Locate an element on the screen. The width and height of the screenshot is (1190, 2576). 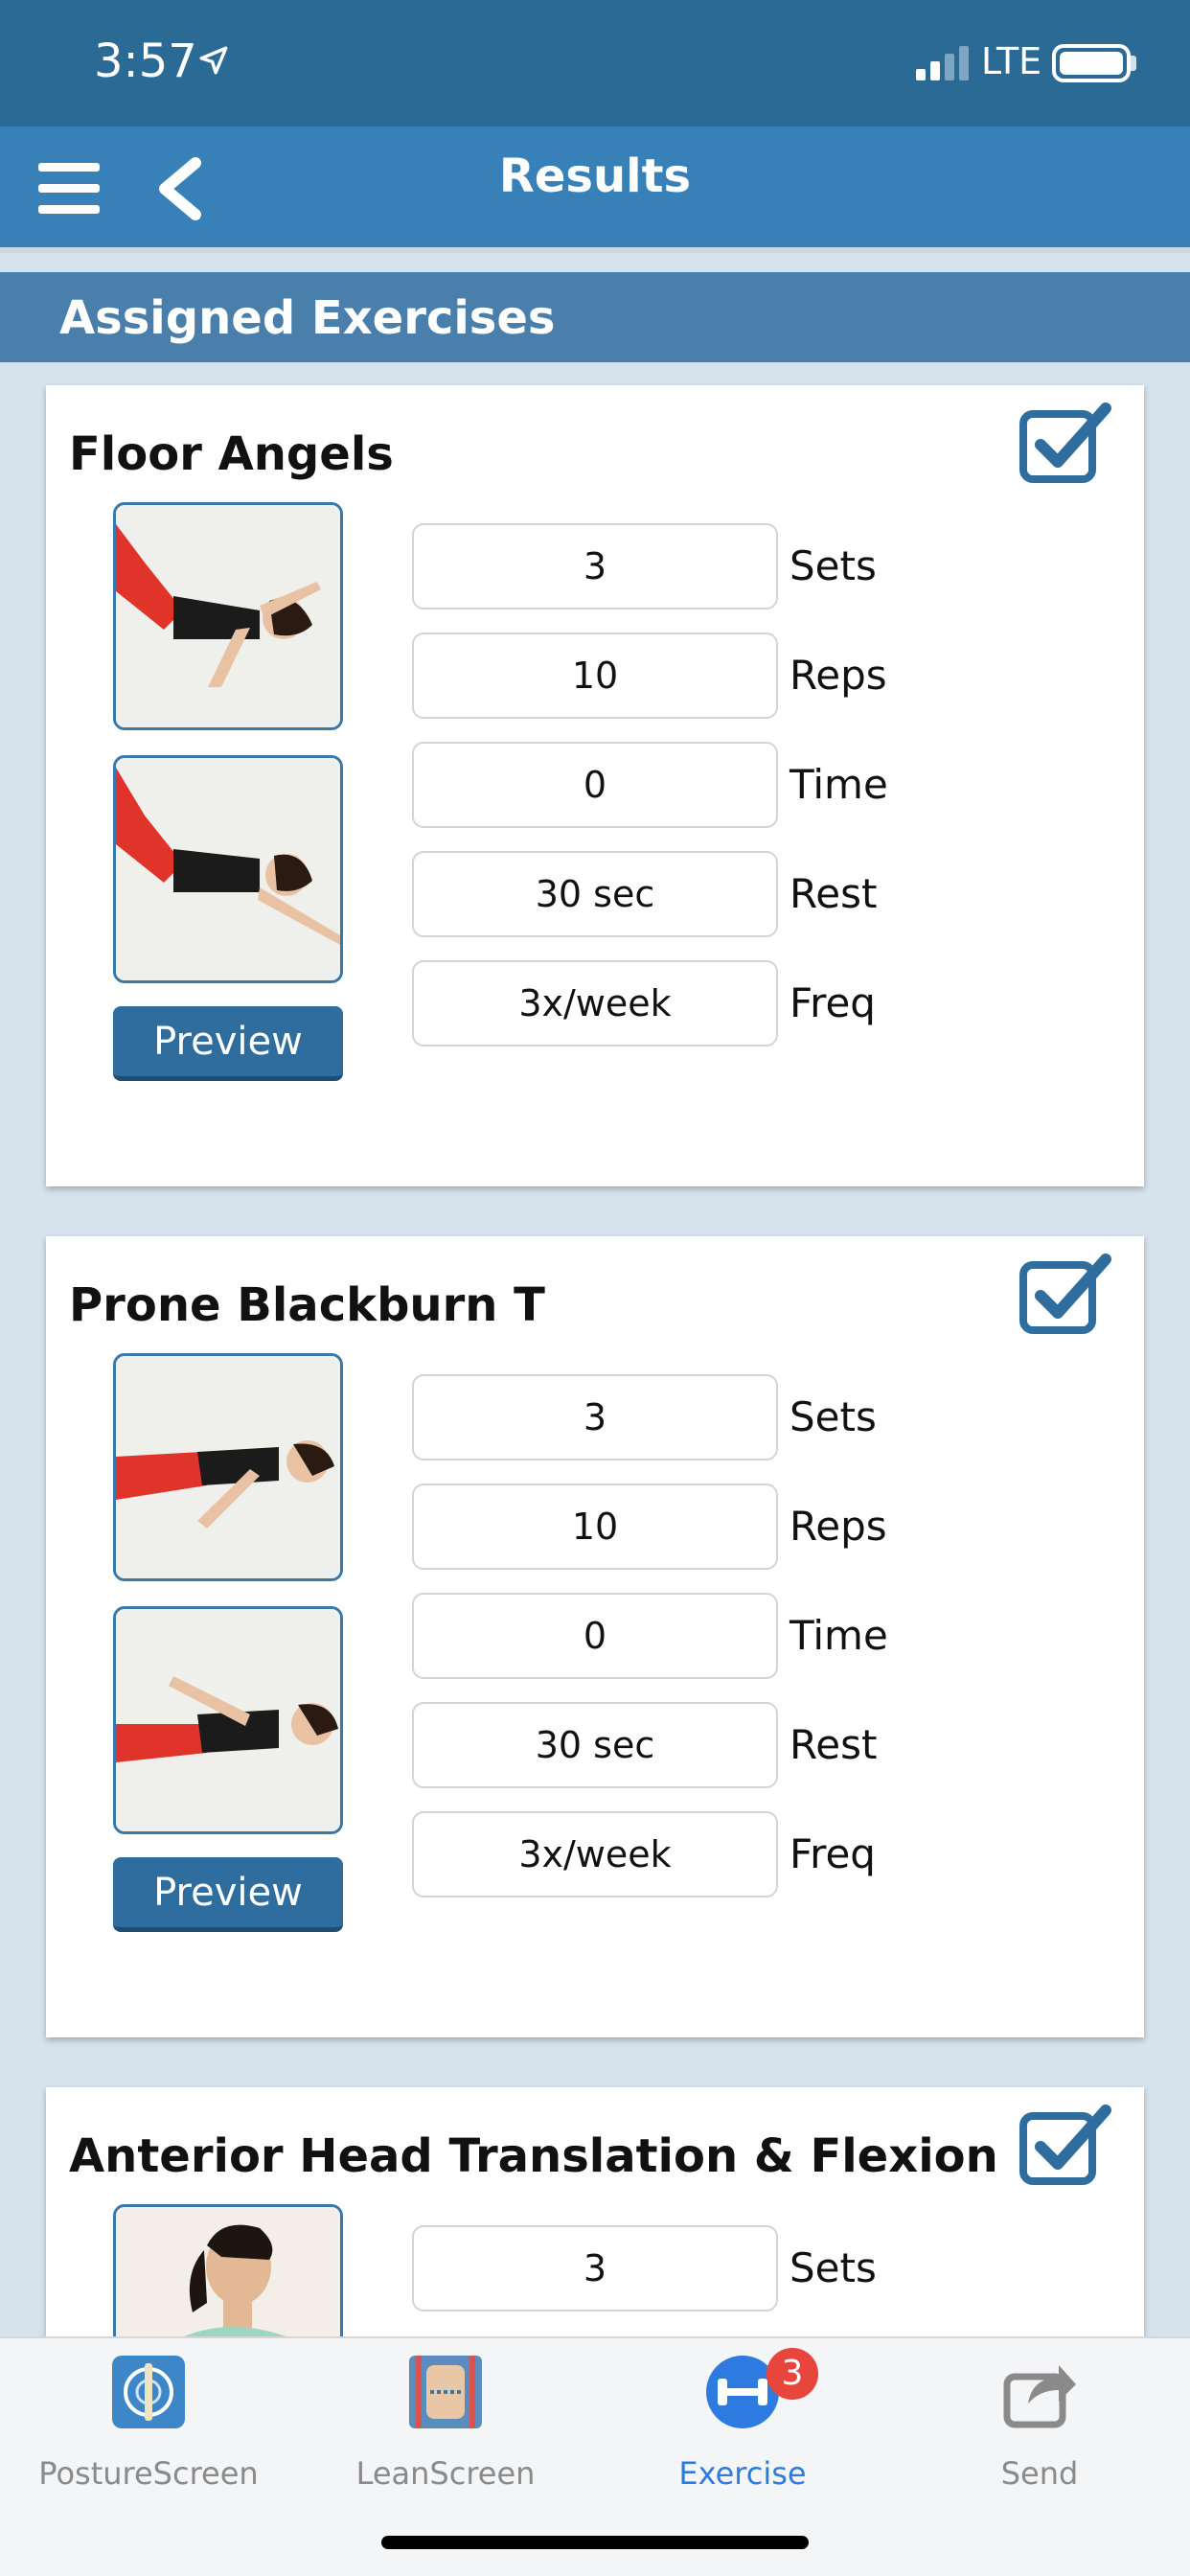
floor-angels-end-illustration is located at coordinates (228, 869).